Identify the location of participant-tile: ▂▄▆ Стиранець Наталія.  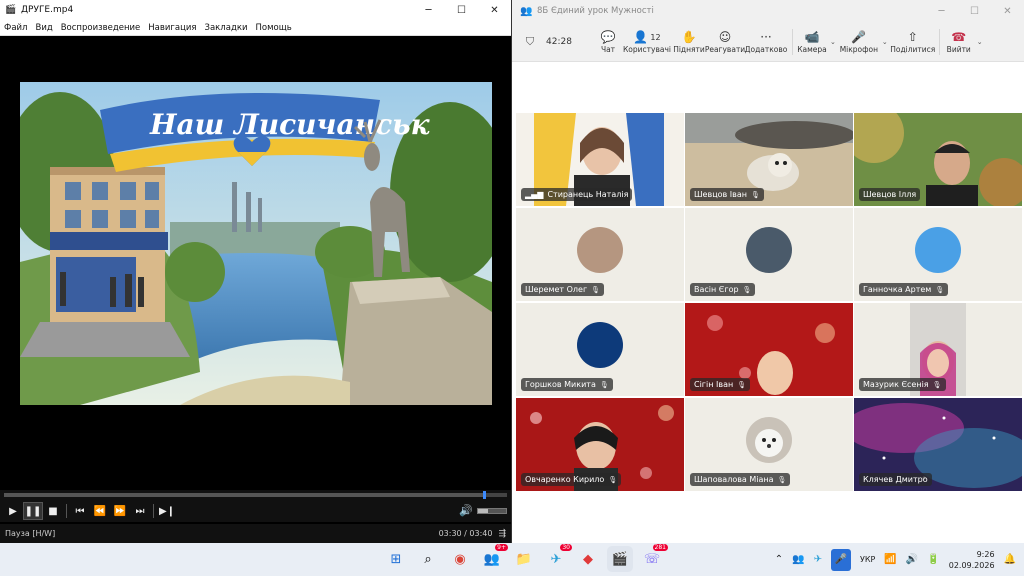
(600, 159).